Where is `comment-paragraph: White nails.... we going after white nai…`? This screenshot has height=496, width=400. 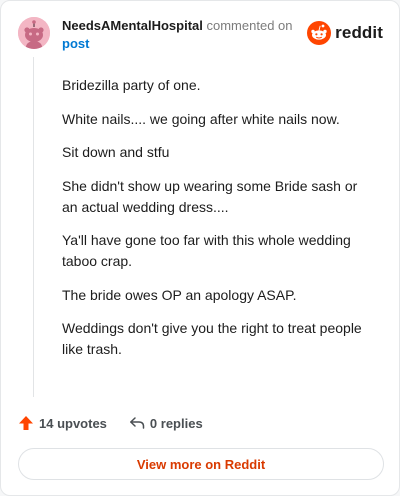 comment-paragraph: White nails.... we going after white nai… is located at coordinates (201, 118).